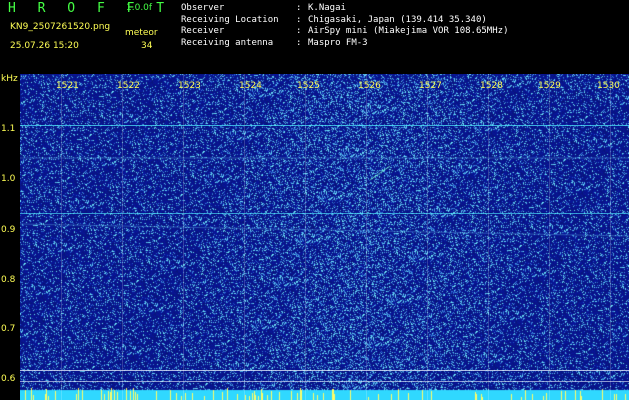 The height and width of the screenshot is (400, 629). What do you see at coordinates (369, 86) in the screenshot?
I see `x-tick-label: 1526` at bounding box center [369, 86].